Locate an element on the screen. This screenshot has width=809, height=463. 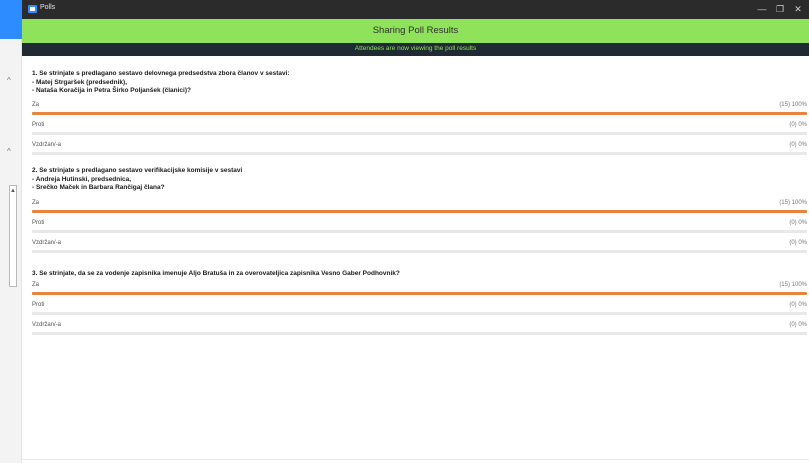
sharing-banner: Sharing Poll Results is located at coordinates (415, 31).